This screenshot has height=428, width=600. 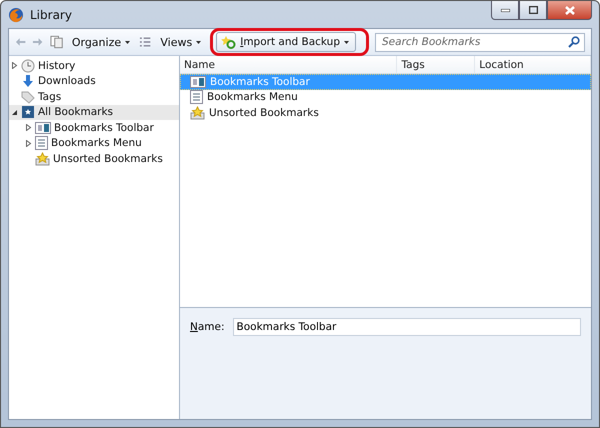 I want to click on close-icon, so click(x=569, y=10).